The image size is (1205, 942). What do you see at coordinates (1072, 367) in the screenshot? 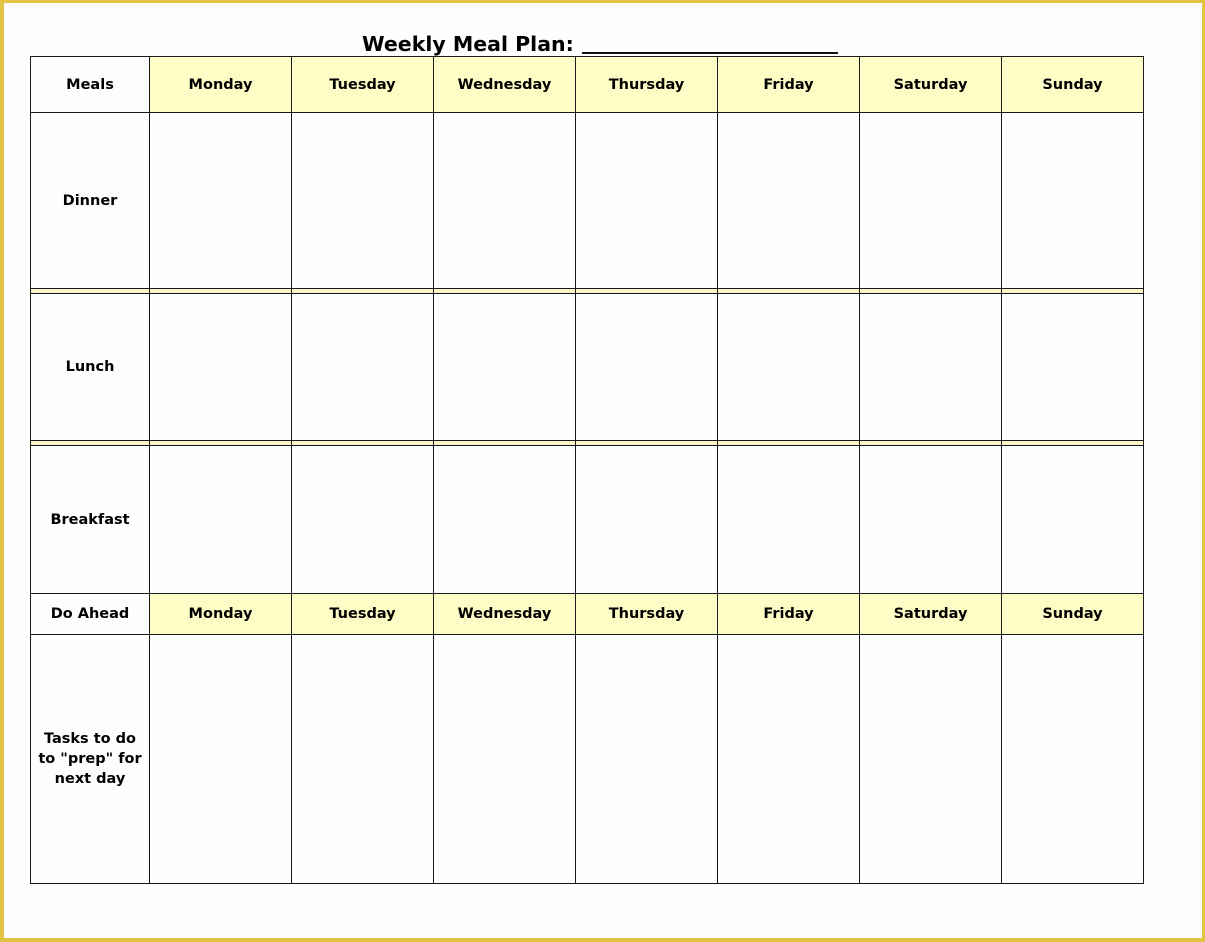
I see `lunch-cell-sunday` at bounding box center [1072, 367].